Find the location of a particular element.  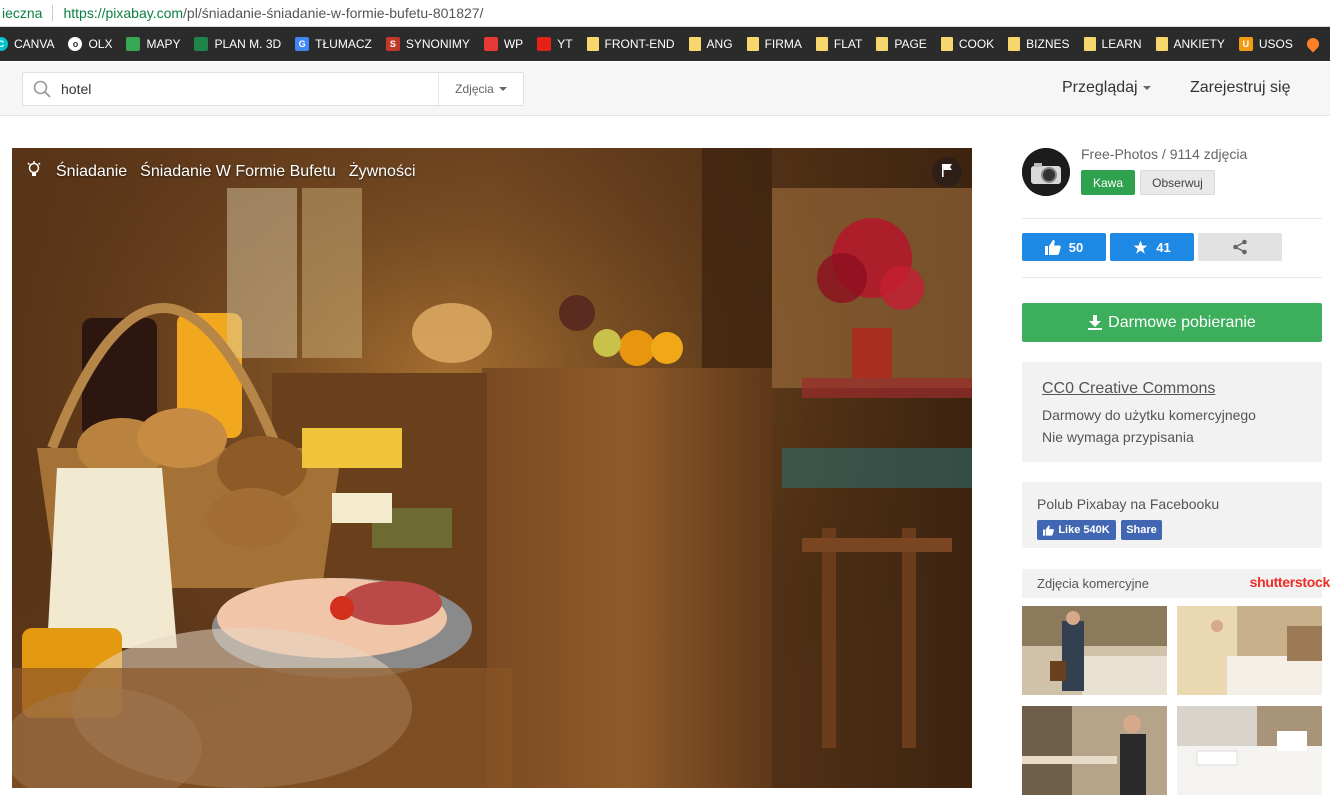

bookmark-item: ANG is located at coordinates (710, 44).